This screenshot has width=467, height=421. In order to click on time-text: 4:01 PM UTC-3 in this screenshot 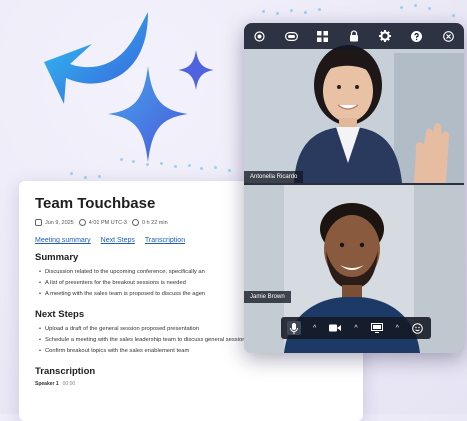, I will do `click(107, 222)`.